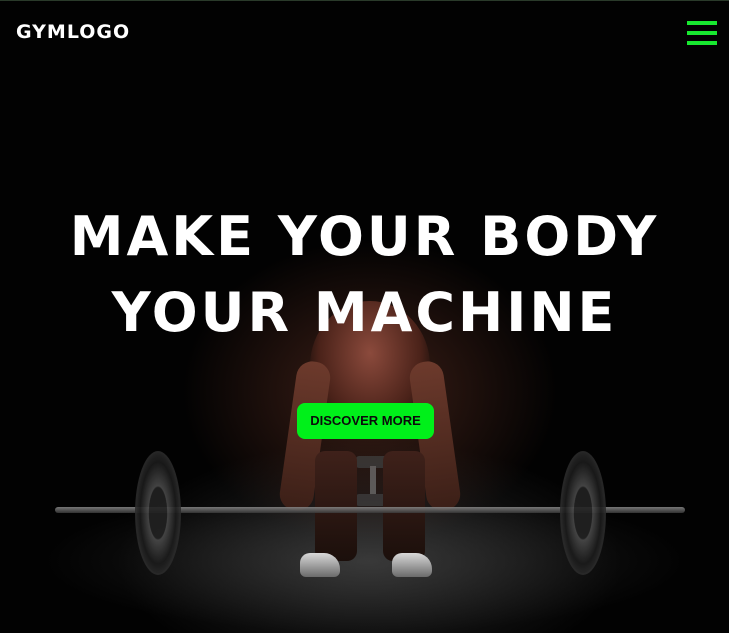 This screenshot has width=729, height=633. I want to click on barbell-plate-left, so click(158, 513).